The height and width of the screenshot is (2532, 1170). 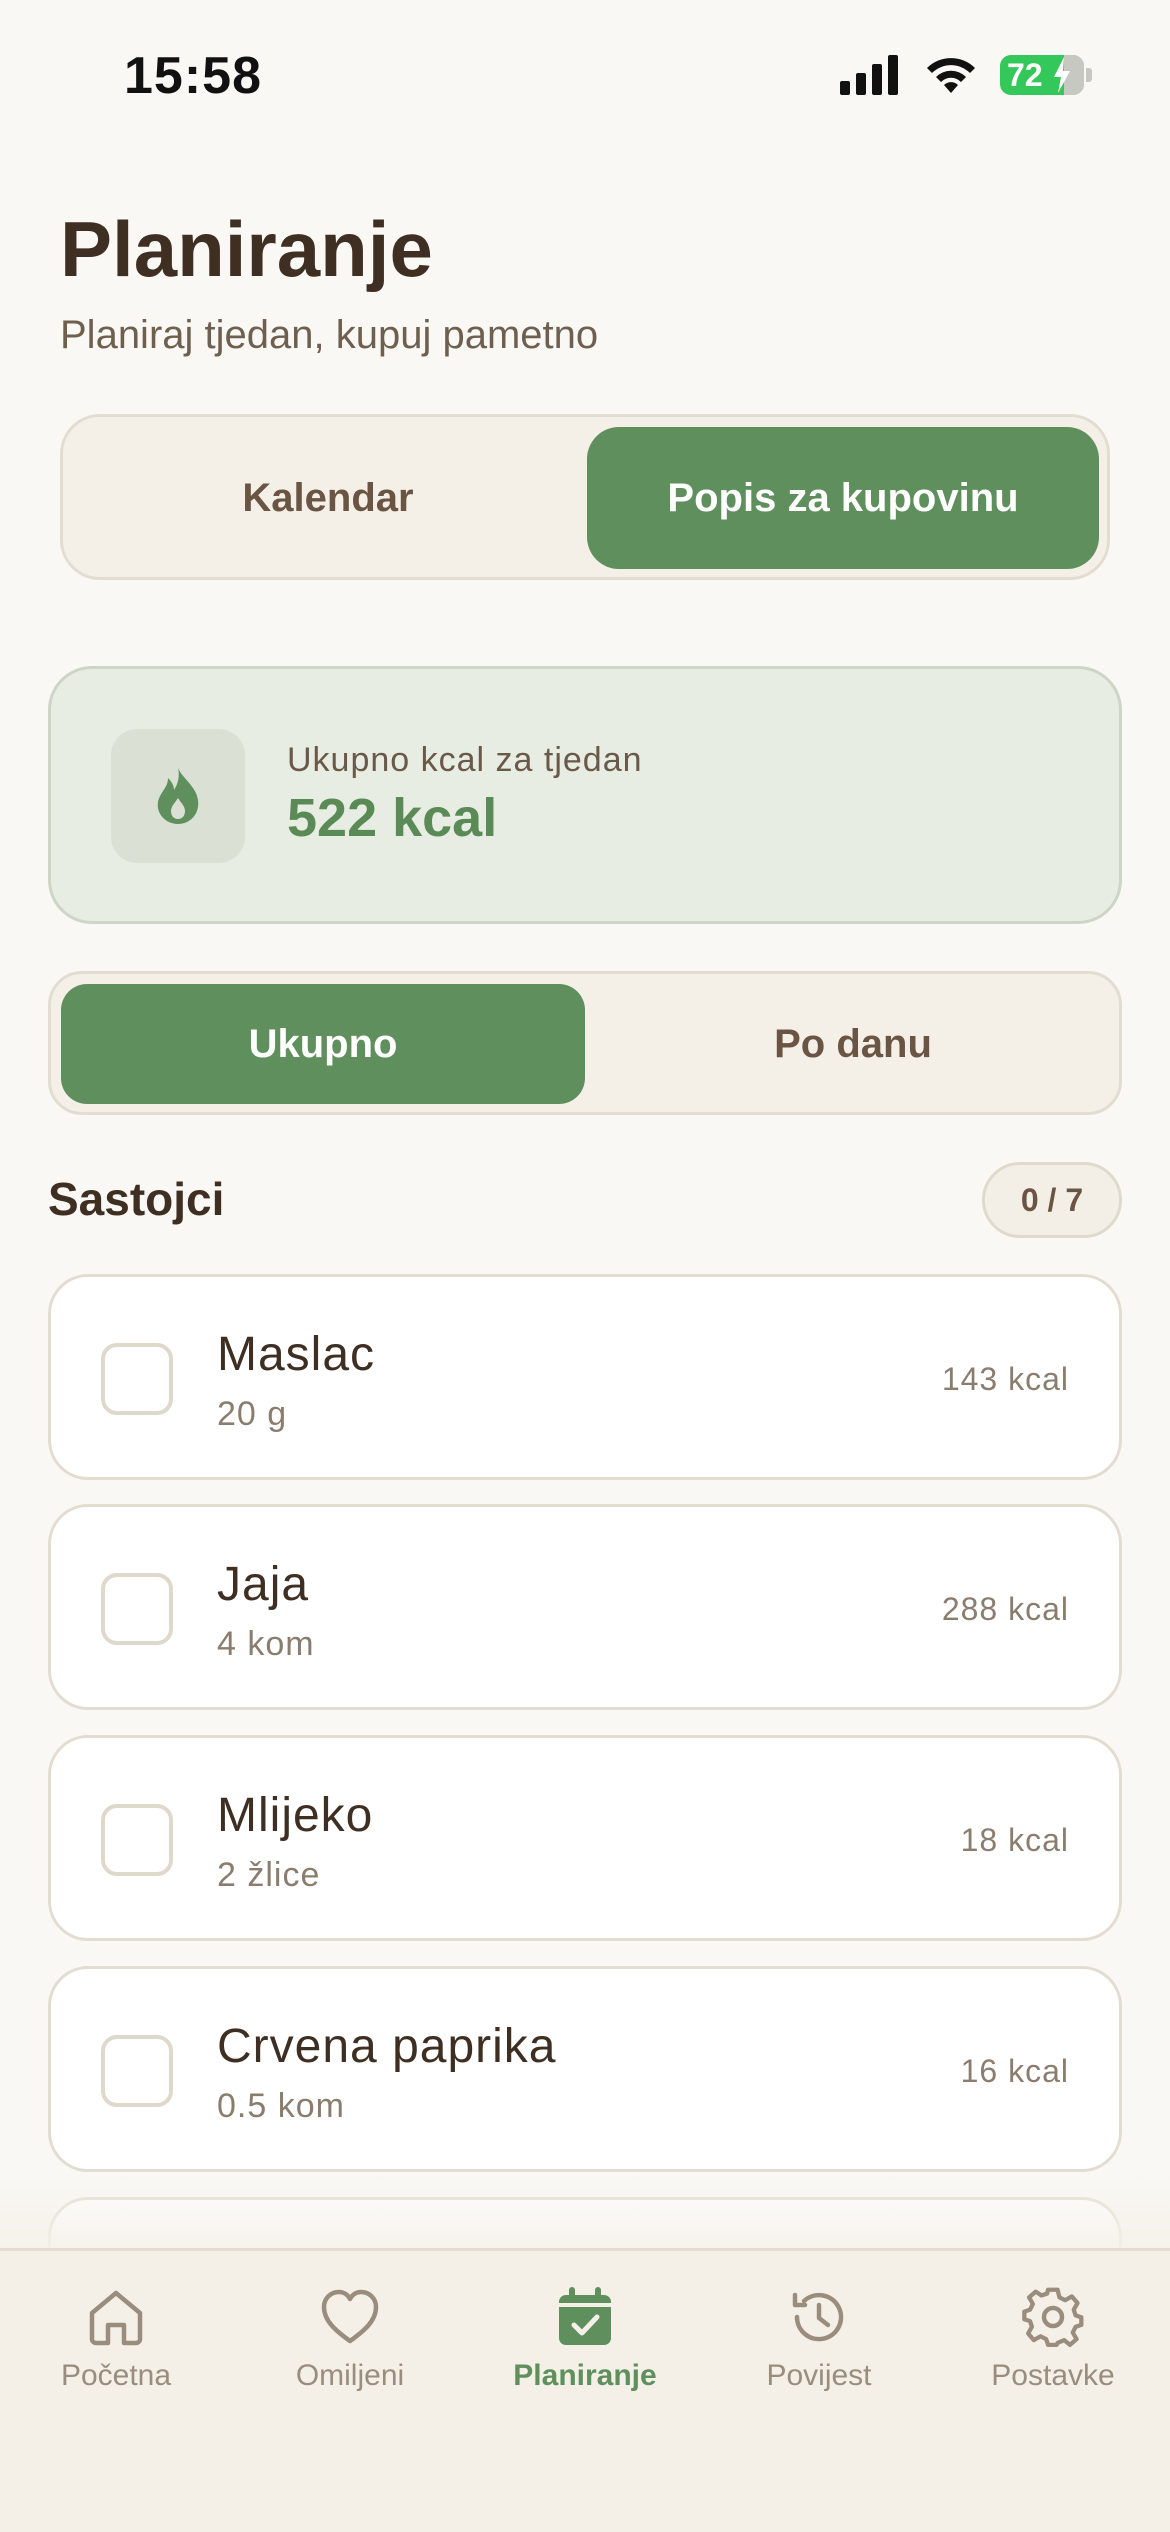 What do you see at coordinates (1089, 75) in the screenshot?
I see `battery-tip` at bounding box center [1089, 75].